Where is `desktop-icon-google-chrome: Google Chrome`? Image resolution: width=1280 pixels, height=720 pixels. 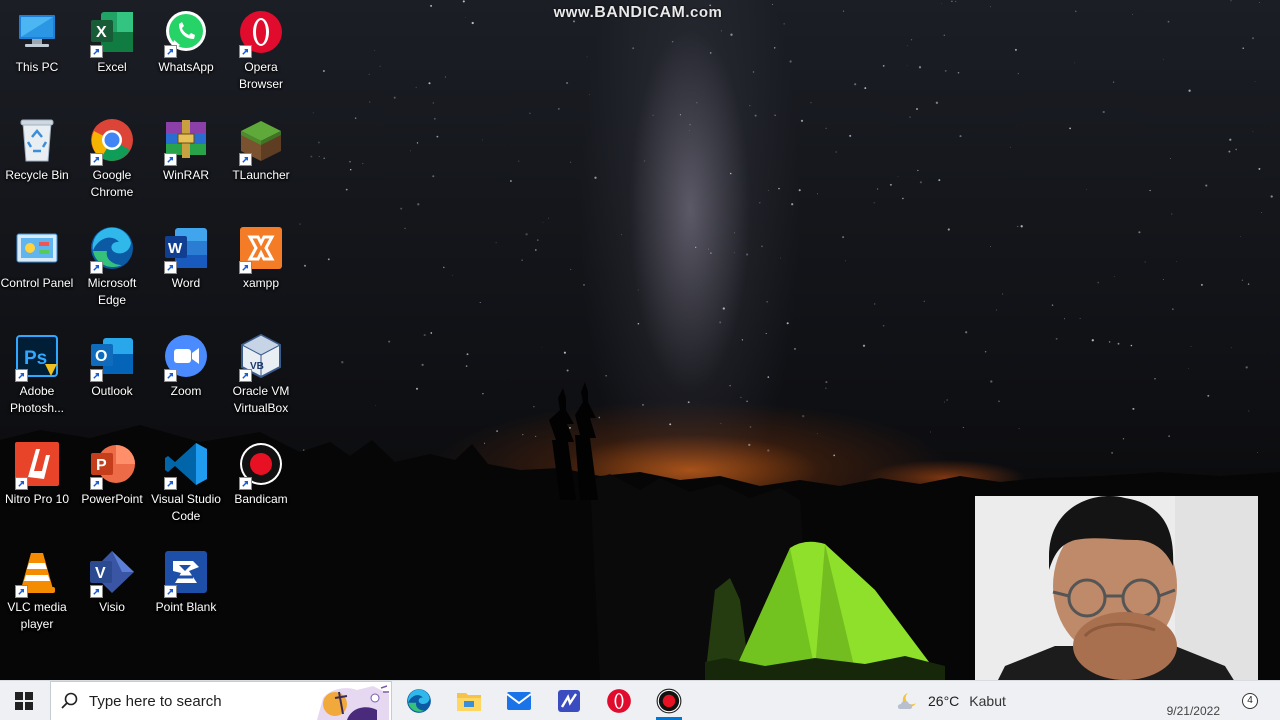
desktop-icon-google-chrome: Google Chrome is located at coordinates (112, 156).